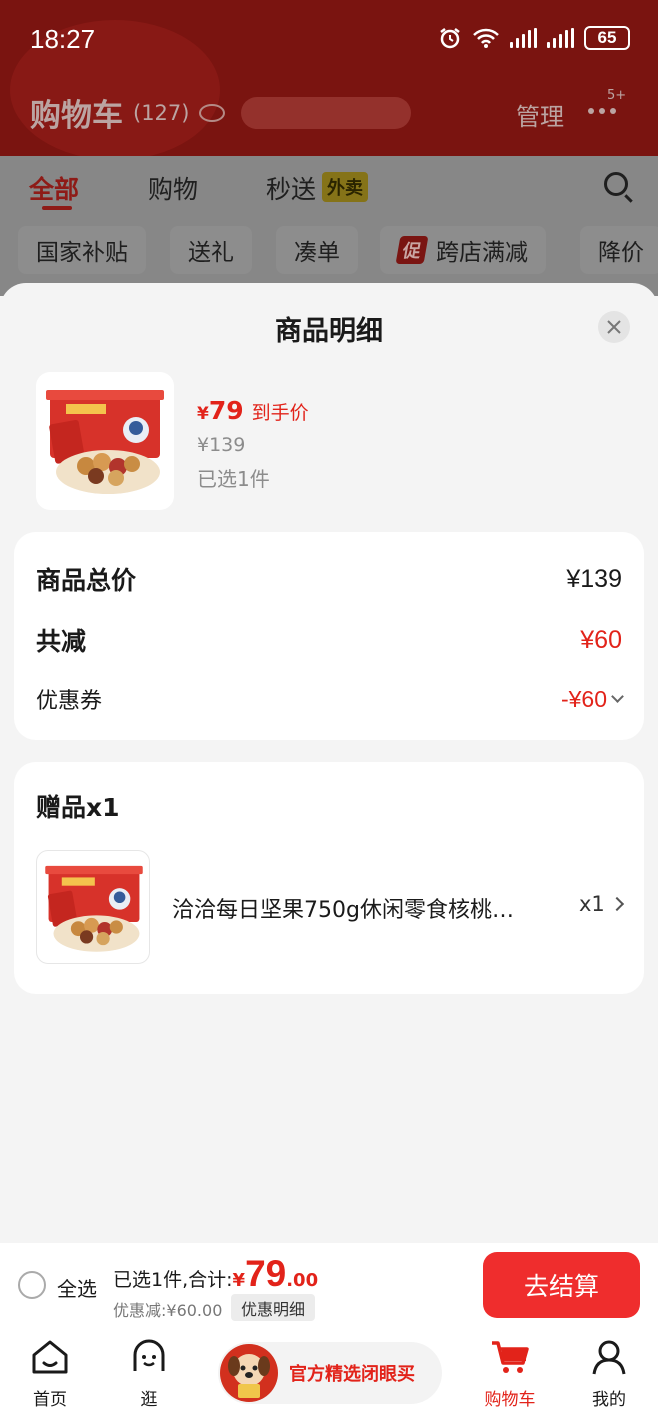  Describe the element at coordinates (594, 578) in the screenshot. I see `total-price-value: ¥139` at that location.